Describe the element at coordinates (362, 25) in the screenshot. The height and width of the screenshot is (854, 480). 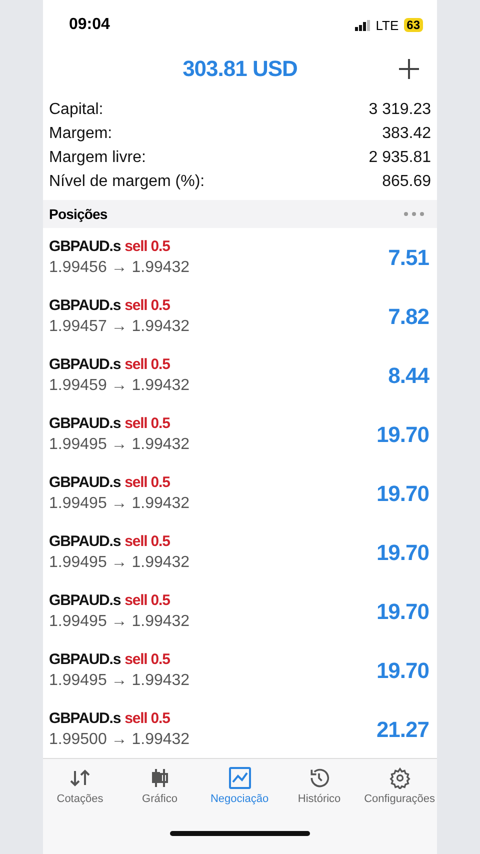
I see `signal-icon` at that location.